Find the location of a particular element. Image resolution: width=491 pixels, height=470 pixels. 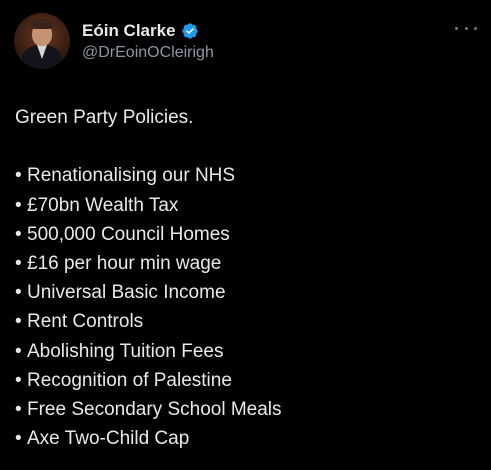

policy-text: Universal Basic Income is located at coordinates (126, 293).